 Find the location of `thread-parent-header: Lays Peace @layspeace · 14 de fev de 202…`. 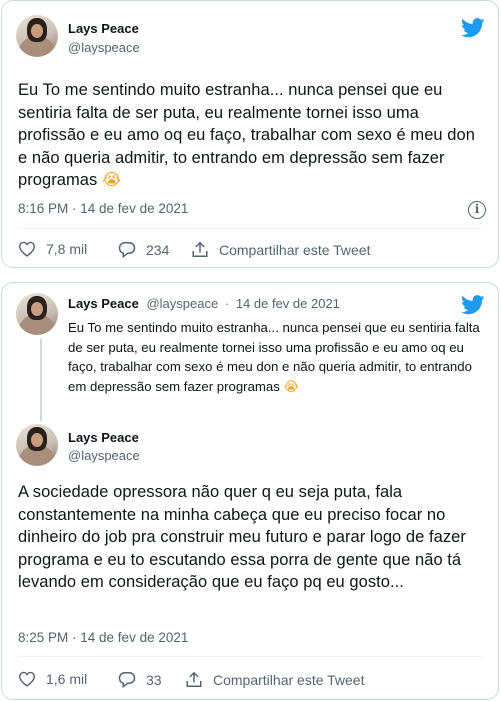

thread-parent-header: Lays Peace @layspeace · 14 de fev de 202… is located at coordinates (204, 303).